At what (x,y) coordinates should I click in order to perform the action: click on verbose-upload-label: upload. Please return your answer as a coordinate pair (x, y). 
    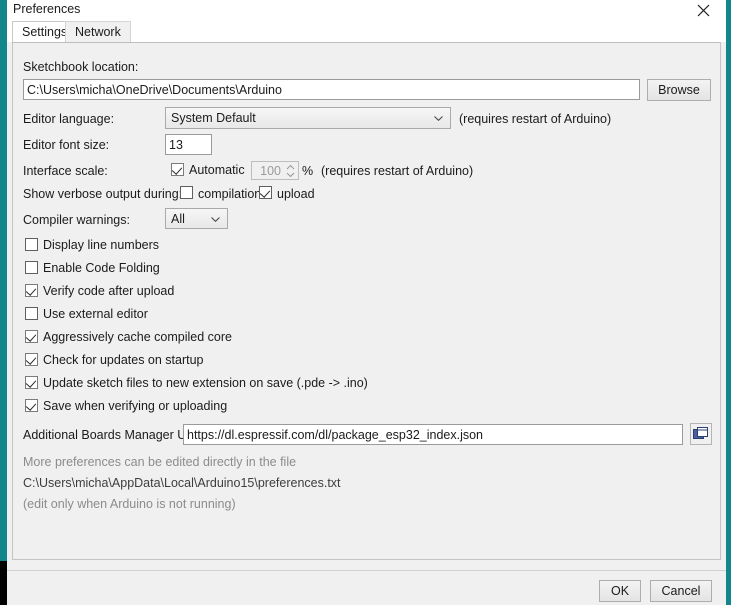
    Looking at the image, I should click on (296, 194).